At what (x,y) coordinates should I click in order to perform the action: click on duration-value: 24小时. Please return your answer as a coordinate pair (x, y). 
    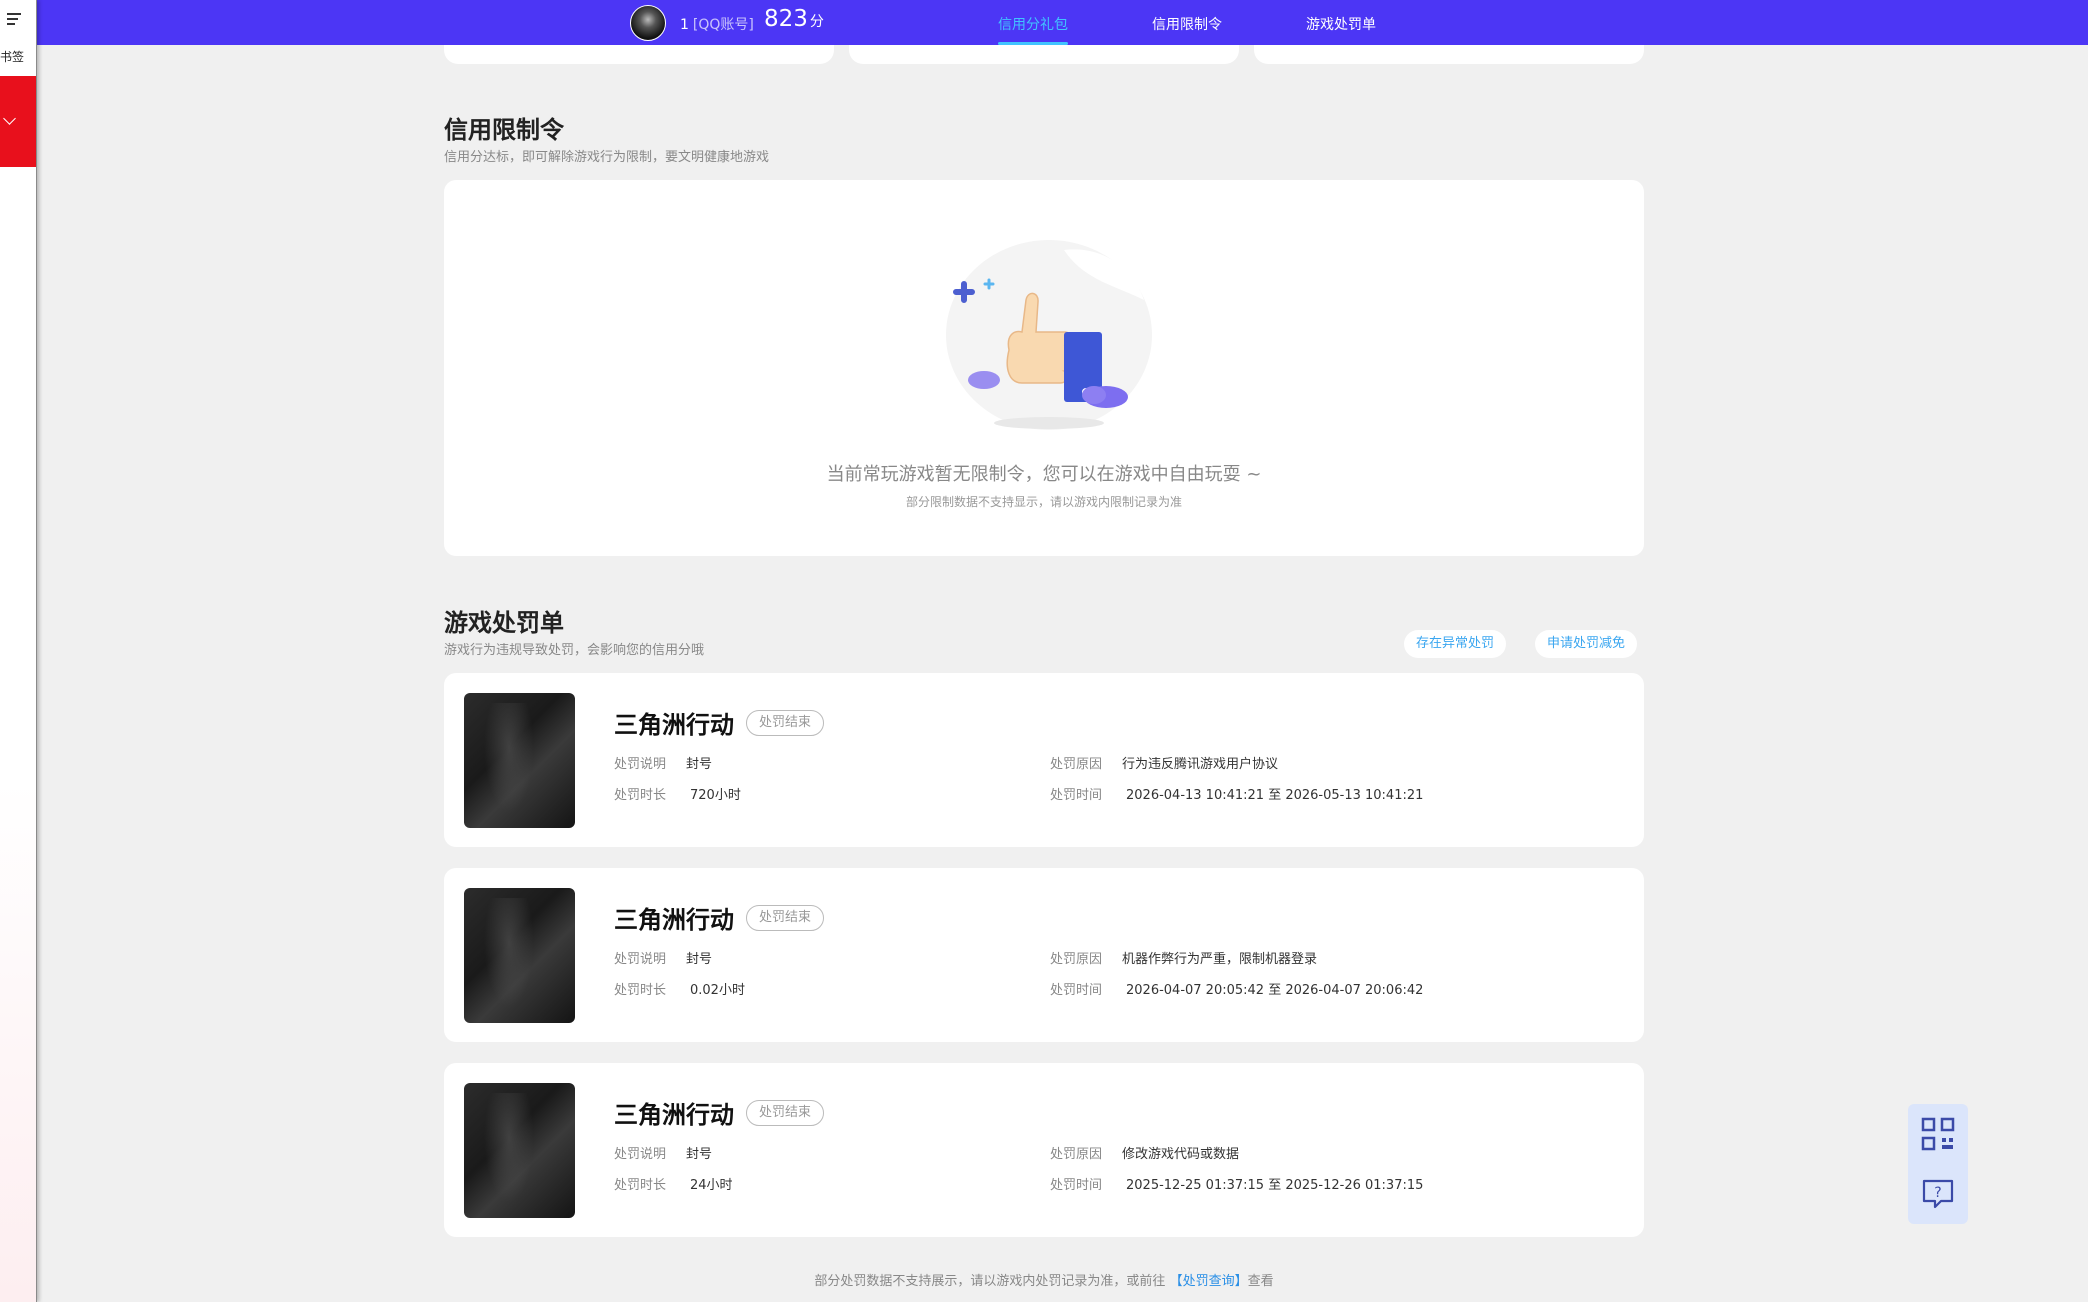
    Looking at the image, I should click on (711, 1185).